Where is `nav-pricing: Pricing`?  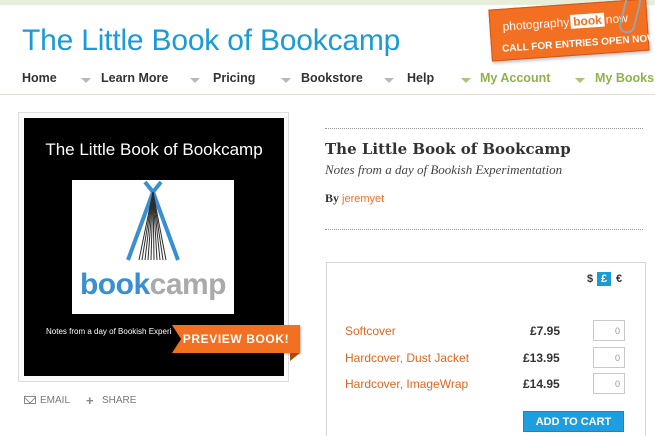
nav-pricing: Pricing is located at coordinates (234, 80).